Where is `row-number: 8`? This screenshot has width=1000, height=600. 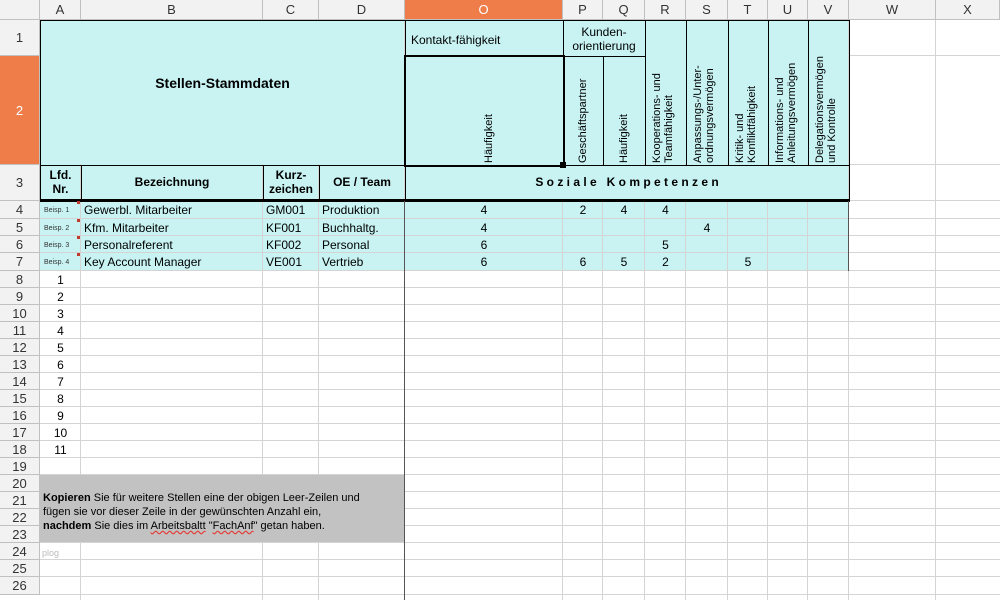 row-number: 8 is located at coordinates (60, 399).